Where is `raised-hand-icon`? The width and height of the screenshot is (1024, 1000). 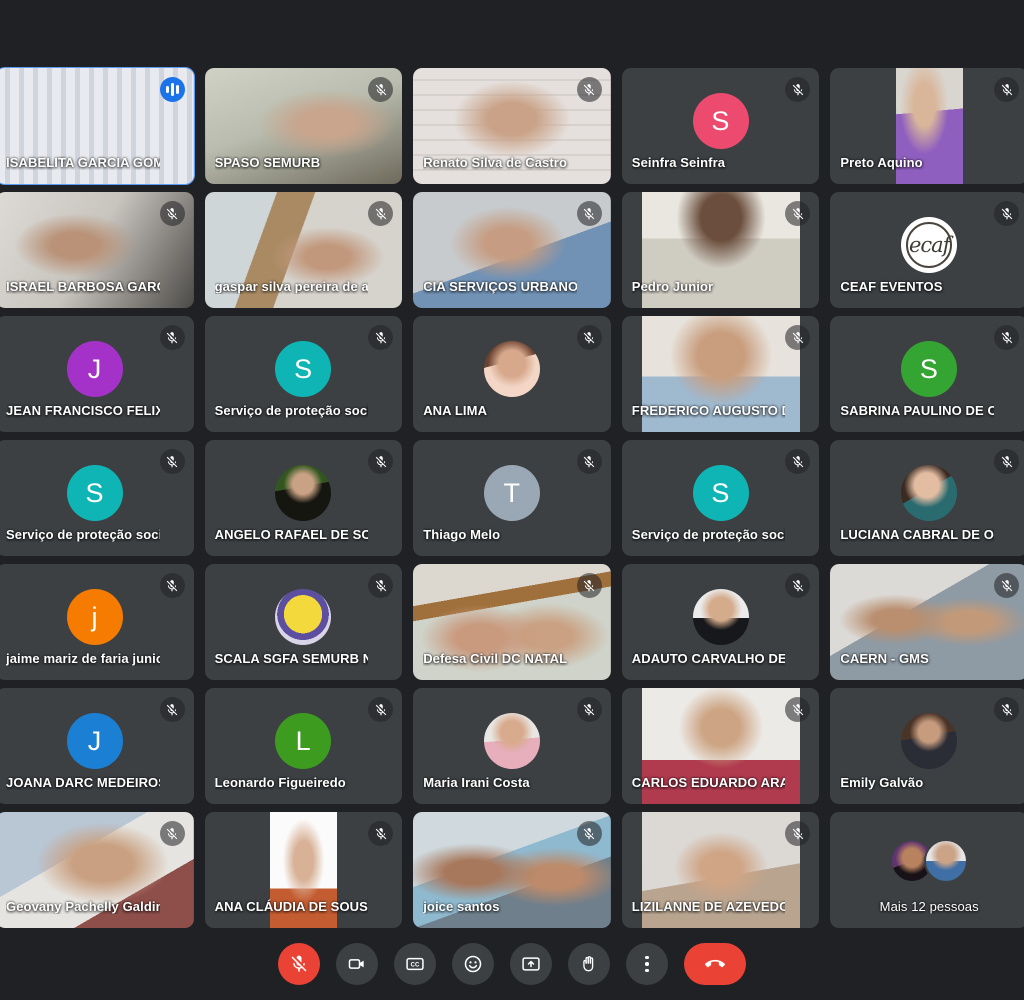
raised-hand-icon is located at coordinates (588, 964).